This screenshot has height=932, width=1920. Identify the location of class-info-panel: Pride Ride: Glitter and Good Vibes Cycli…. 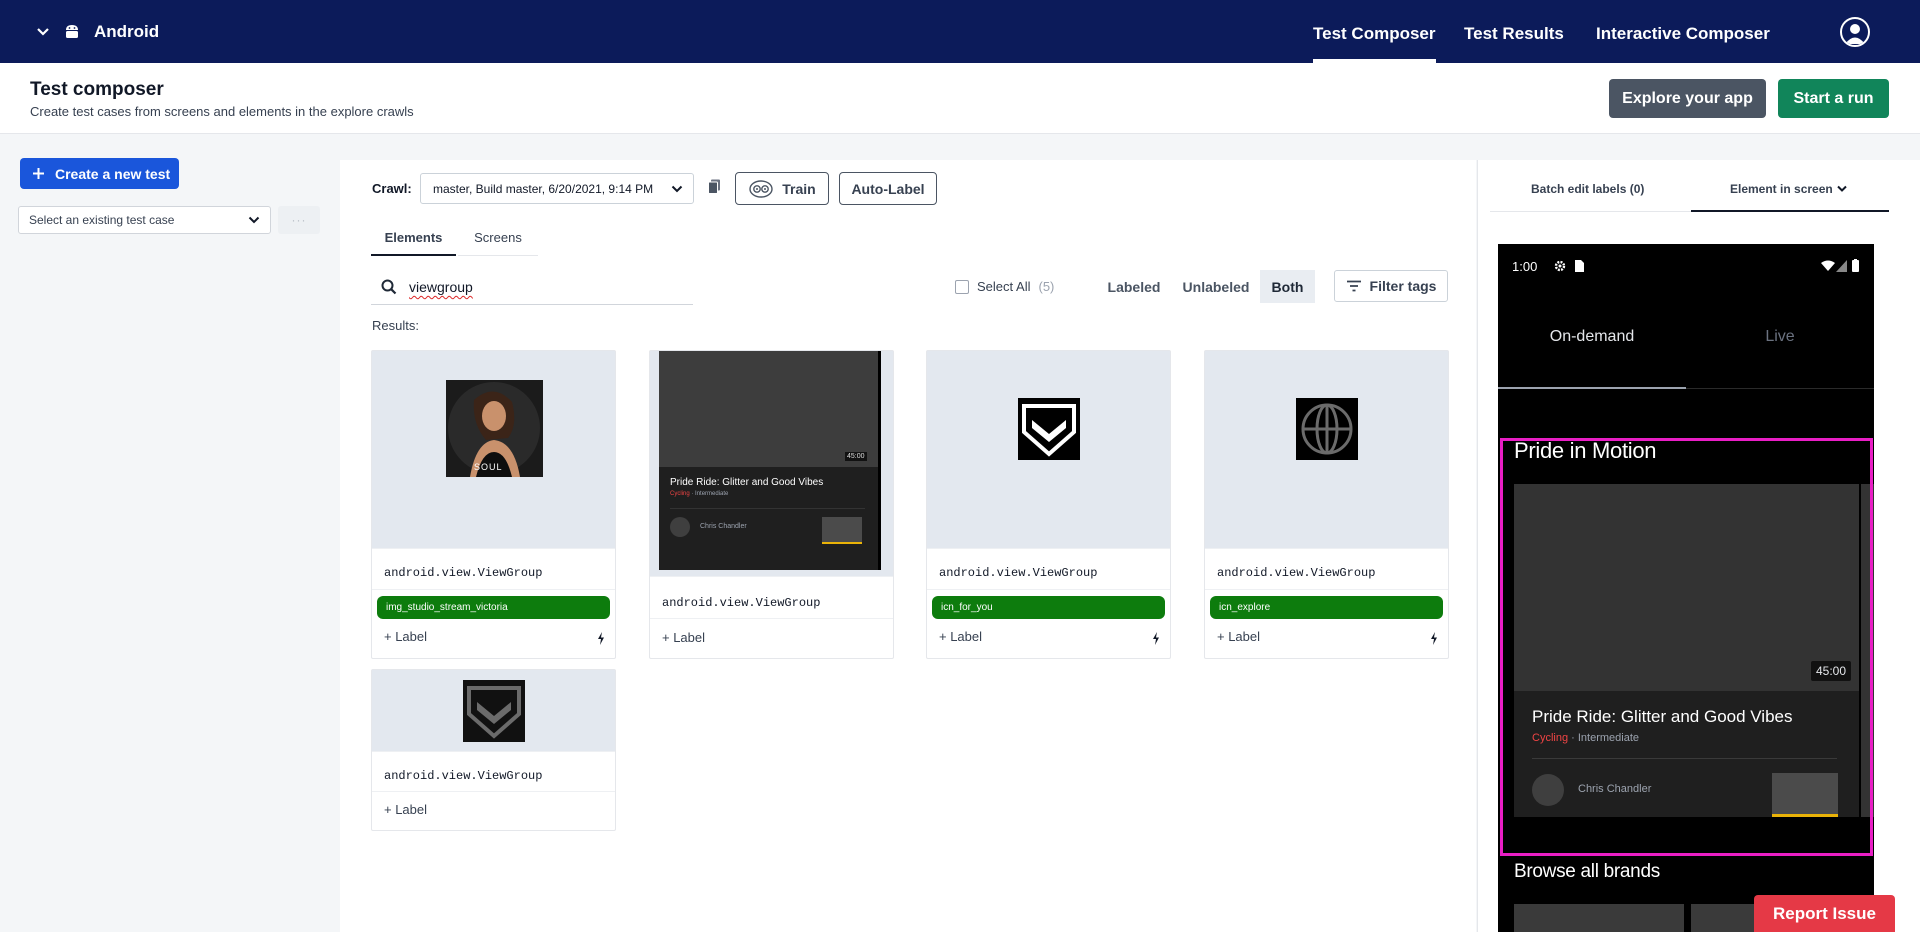
(768, 518).